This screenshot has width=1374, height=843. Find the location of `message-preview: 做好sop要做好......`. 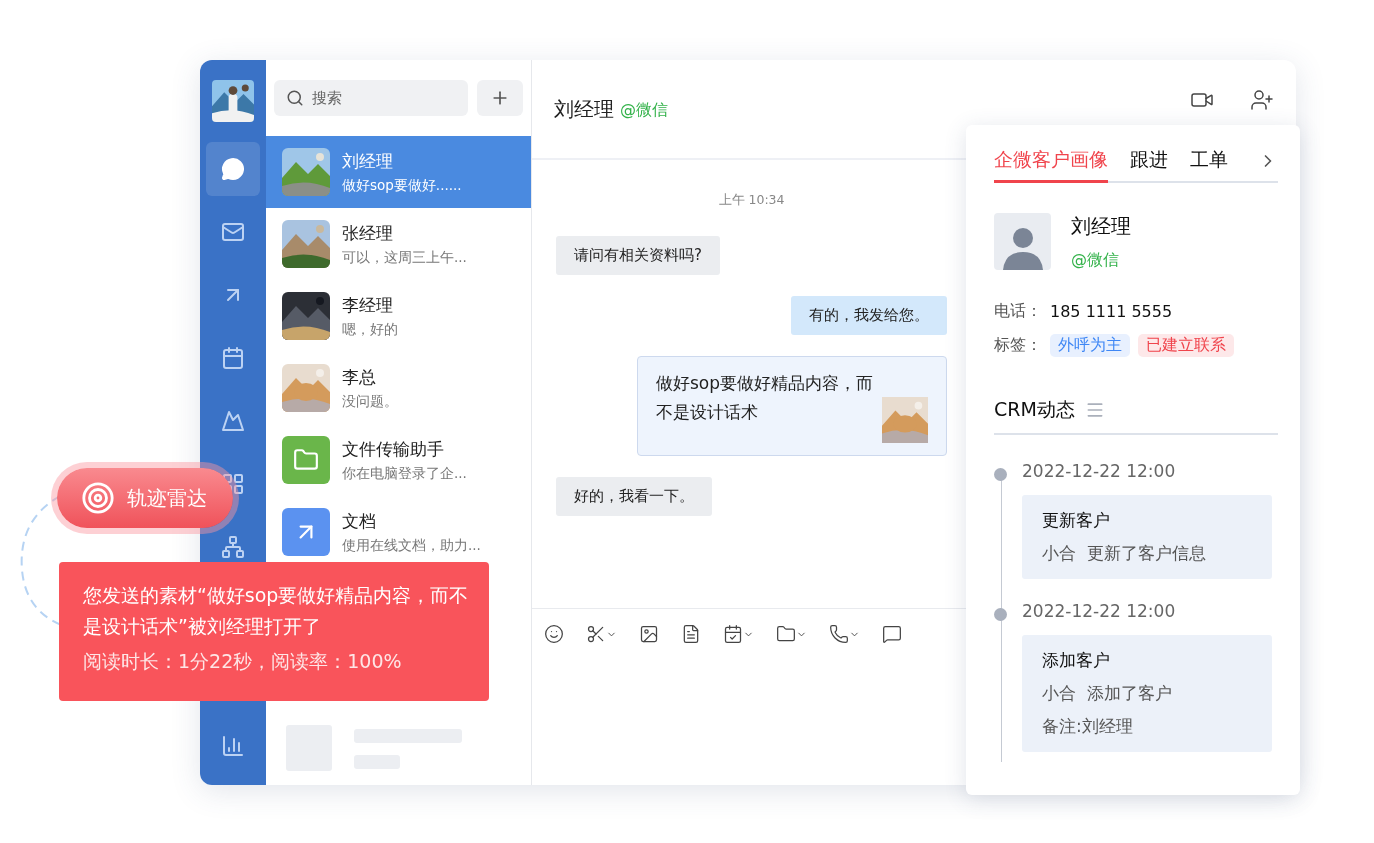

message-preview: 做好sop要做好...... is located at coordinates (402, 185).